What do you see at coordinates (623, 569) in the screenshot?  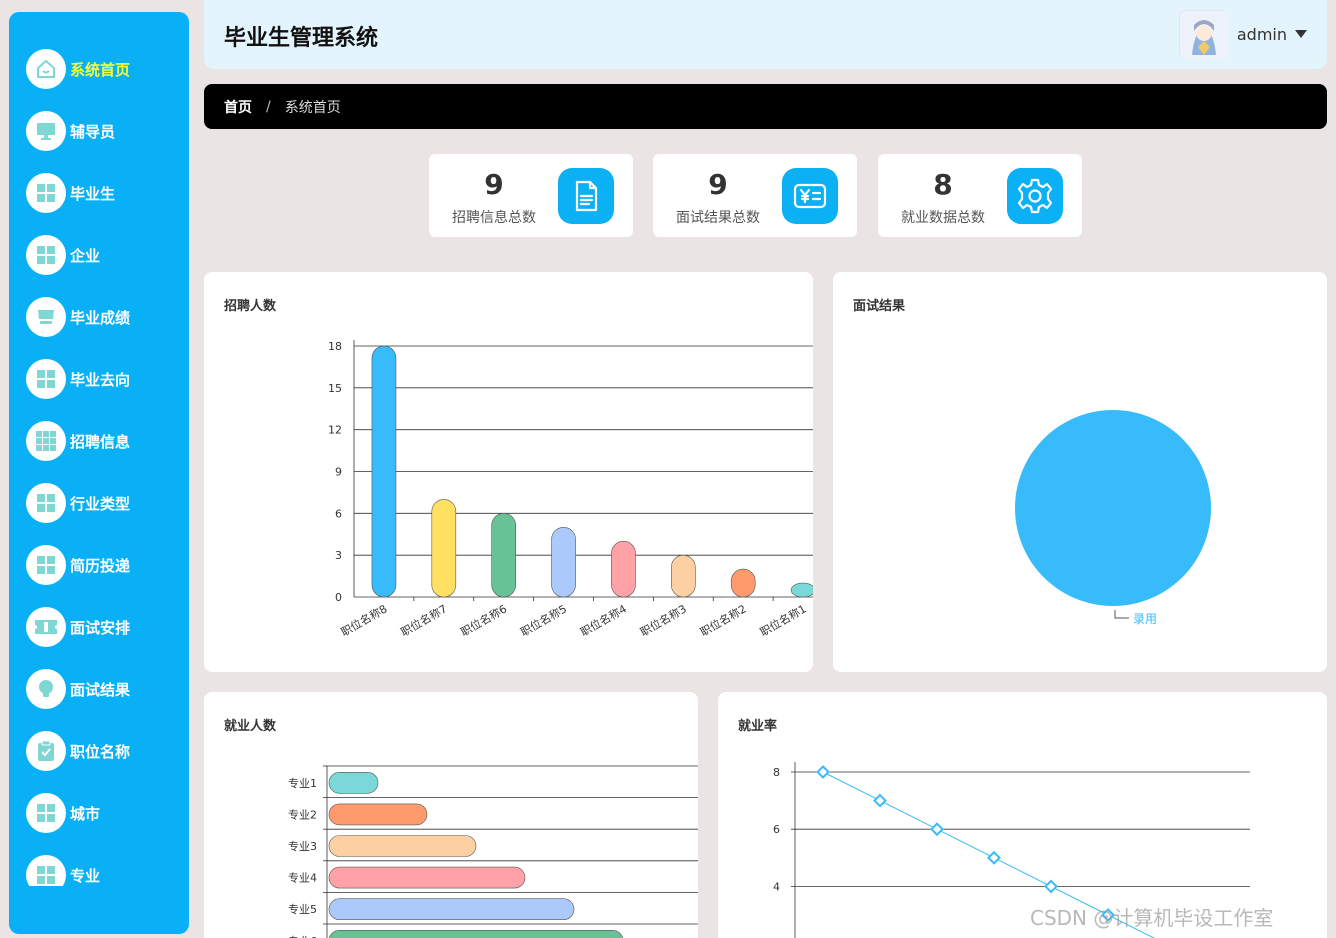 I see `bar-职位名称4` at bounding box center [623, 569].